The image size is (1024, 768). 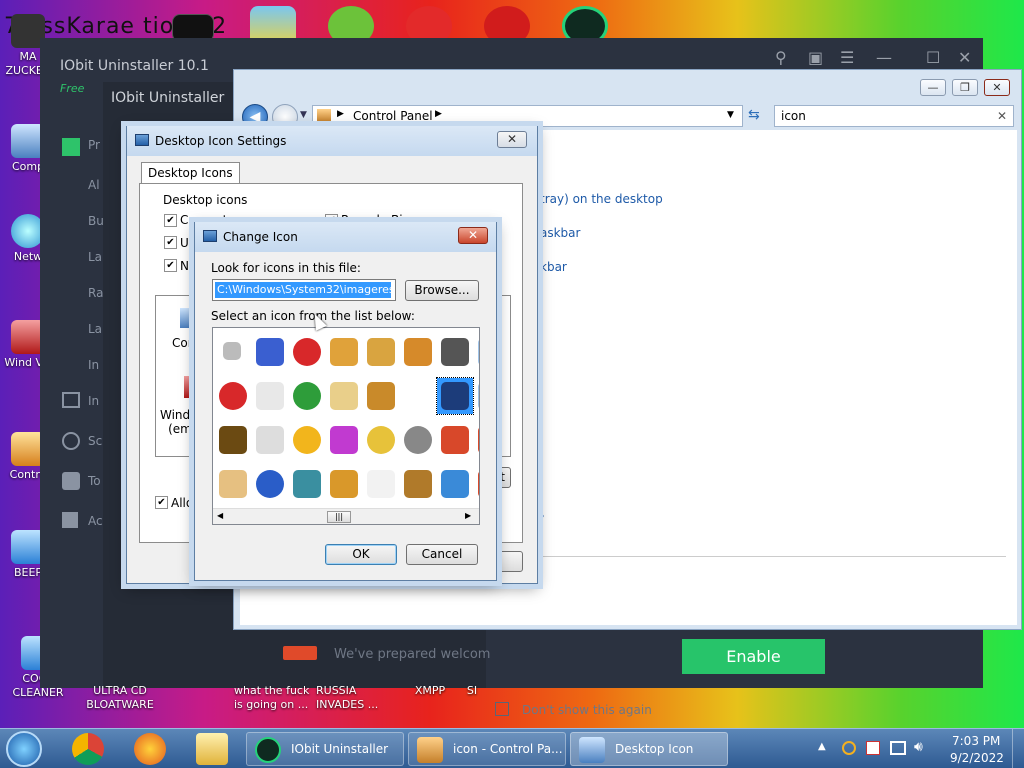 What do you see at coordinates (430, 691) in the screenshot?
I see `desktop-icon-xmpp: XMPP` at bounding box center [430, 691].